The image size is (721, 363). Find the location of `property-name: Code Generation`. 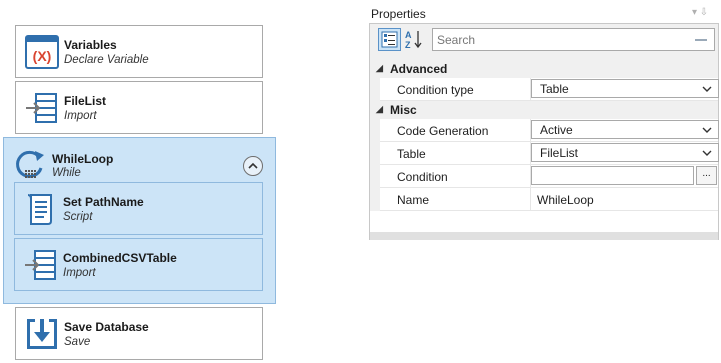

property-name: Code Generation is located at coordinates (443, 131).